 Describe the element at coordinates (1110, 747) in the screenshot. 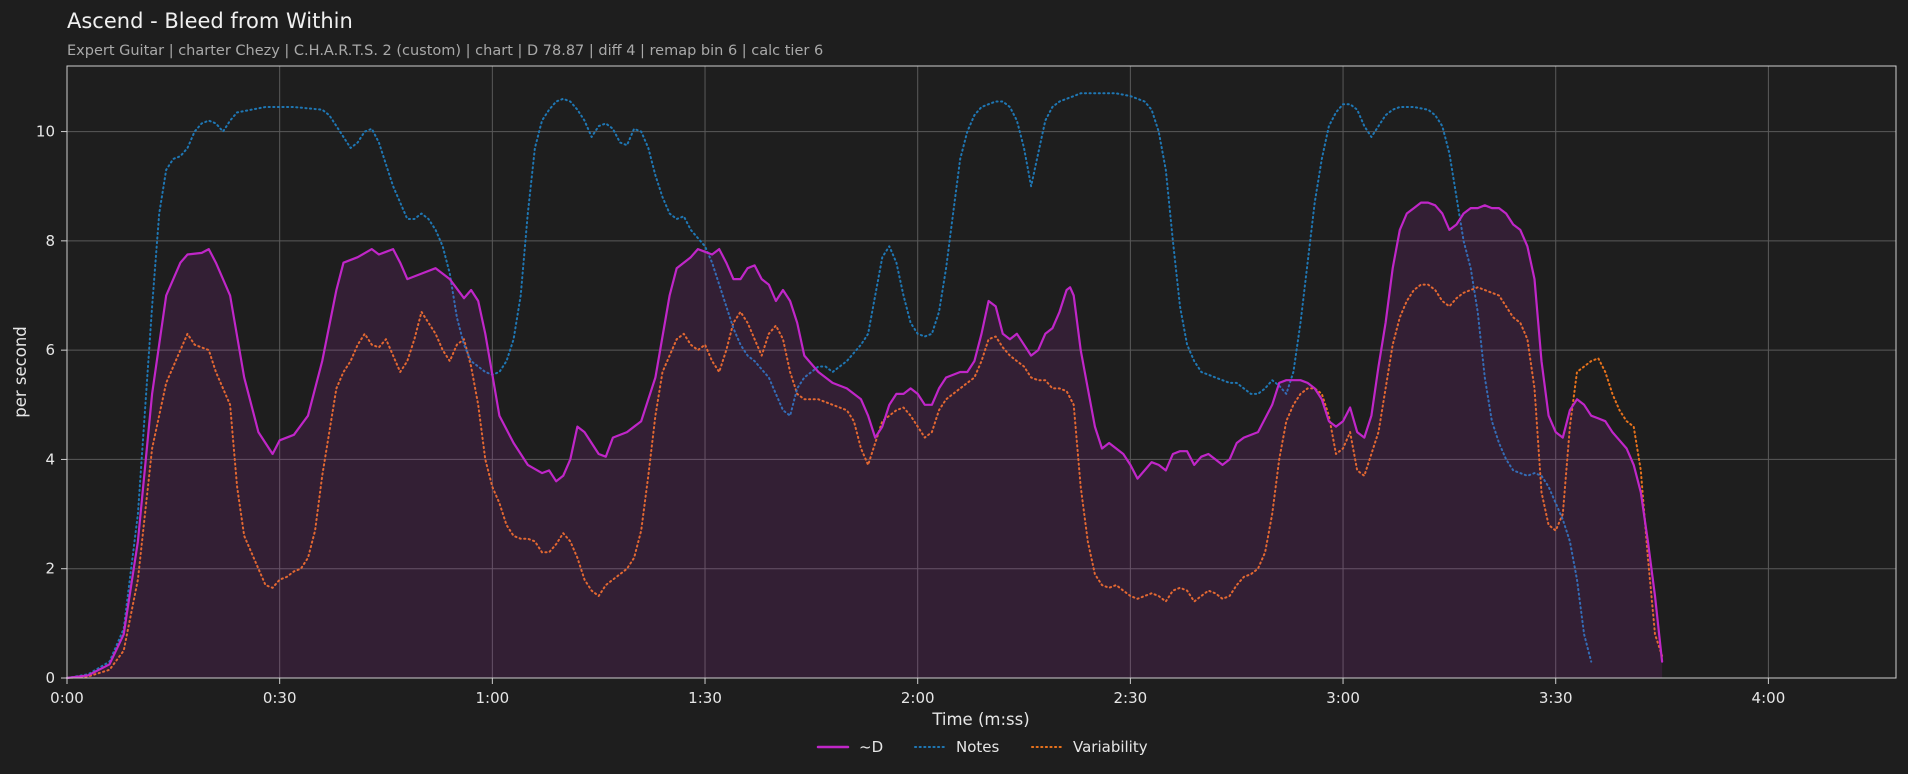

I see `legend-label-2: Variability` at that location.